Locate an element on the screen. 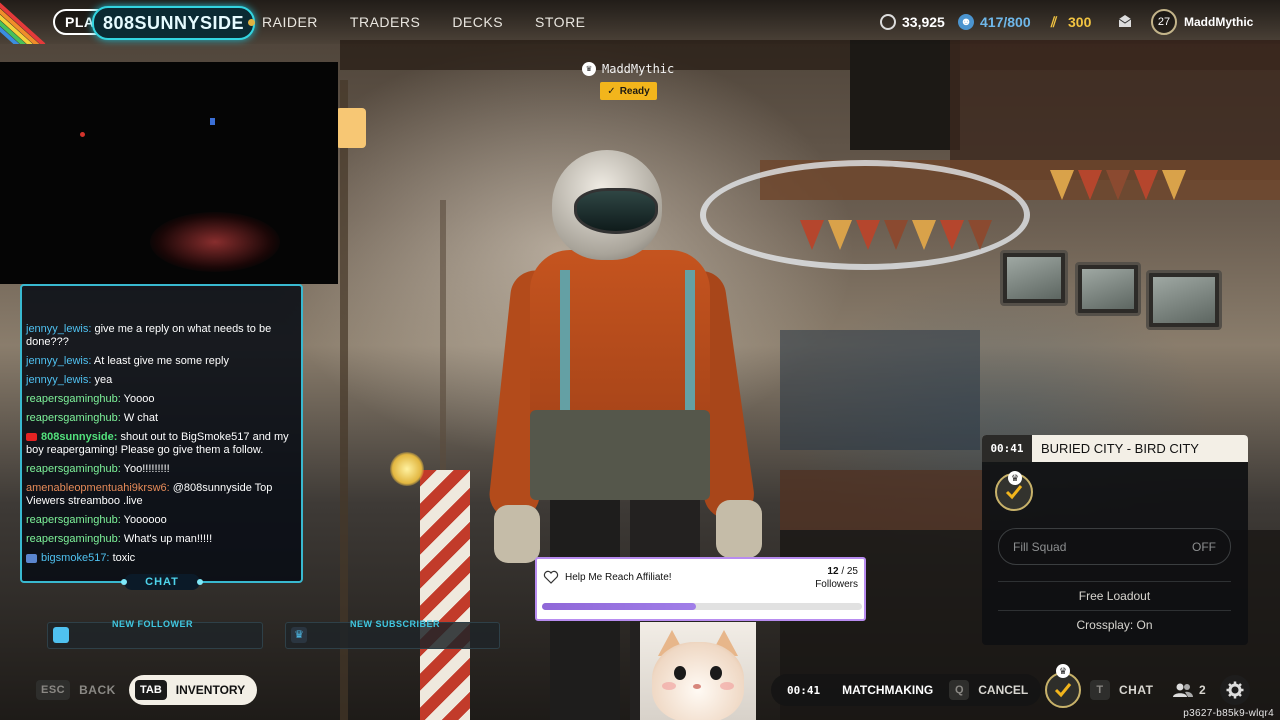 The width and height of the screenshot is (1280, 720). platform-icon is located at coordinates (31, 558).